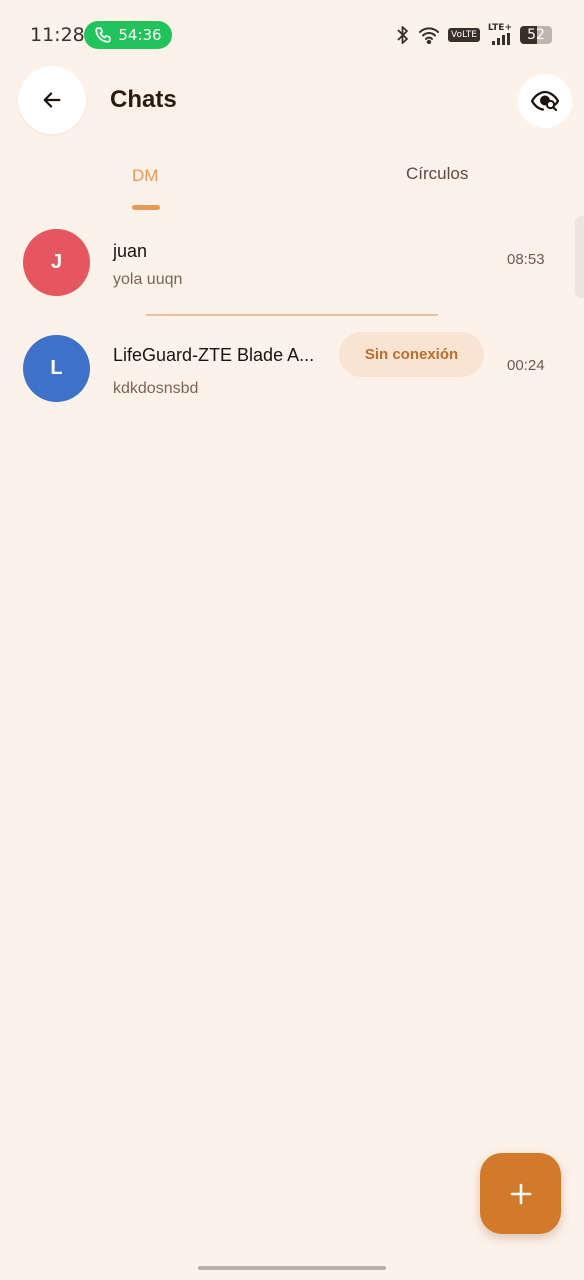  What do you see at coordinates (56, 262) in the screenshot?
I see `avatar: J` at bounding box center [56, 262].